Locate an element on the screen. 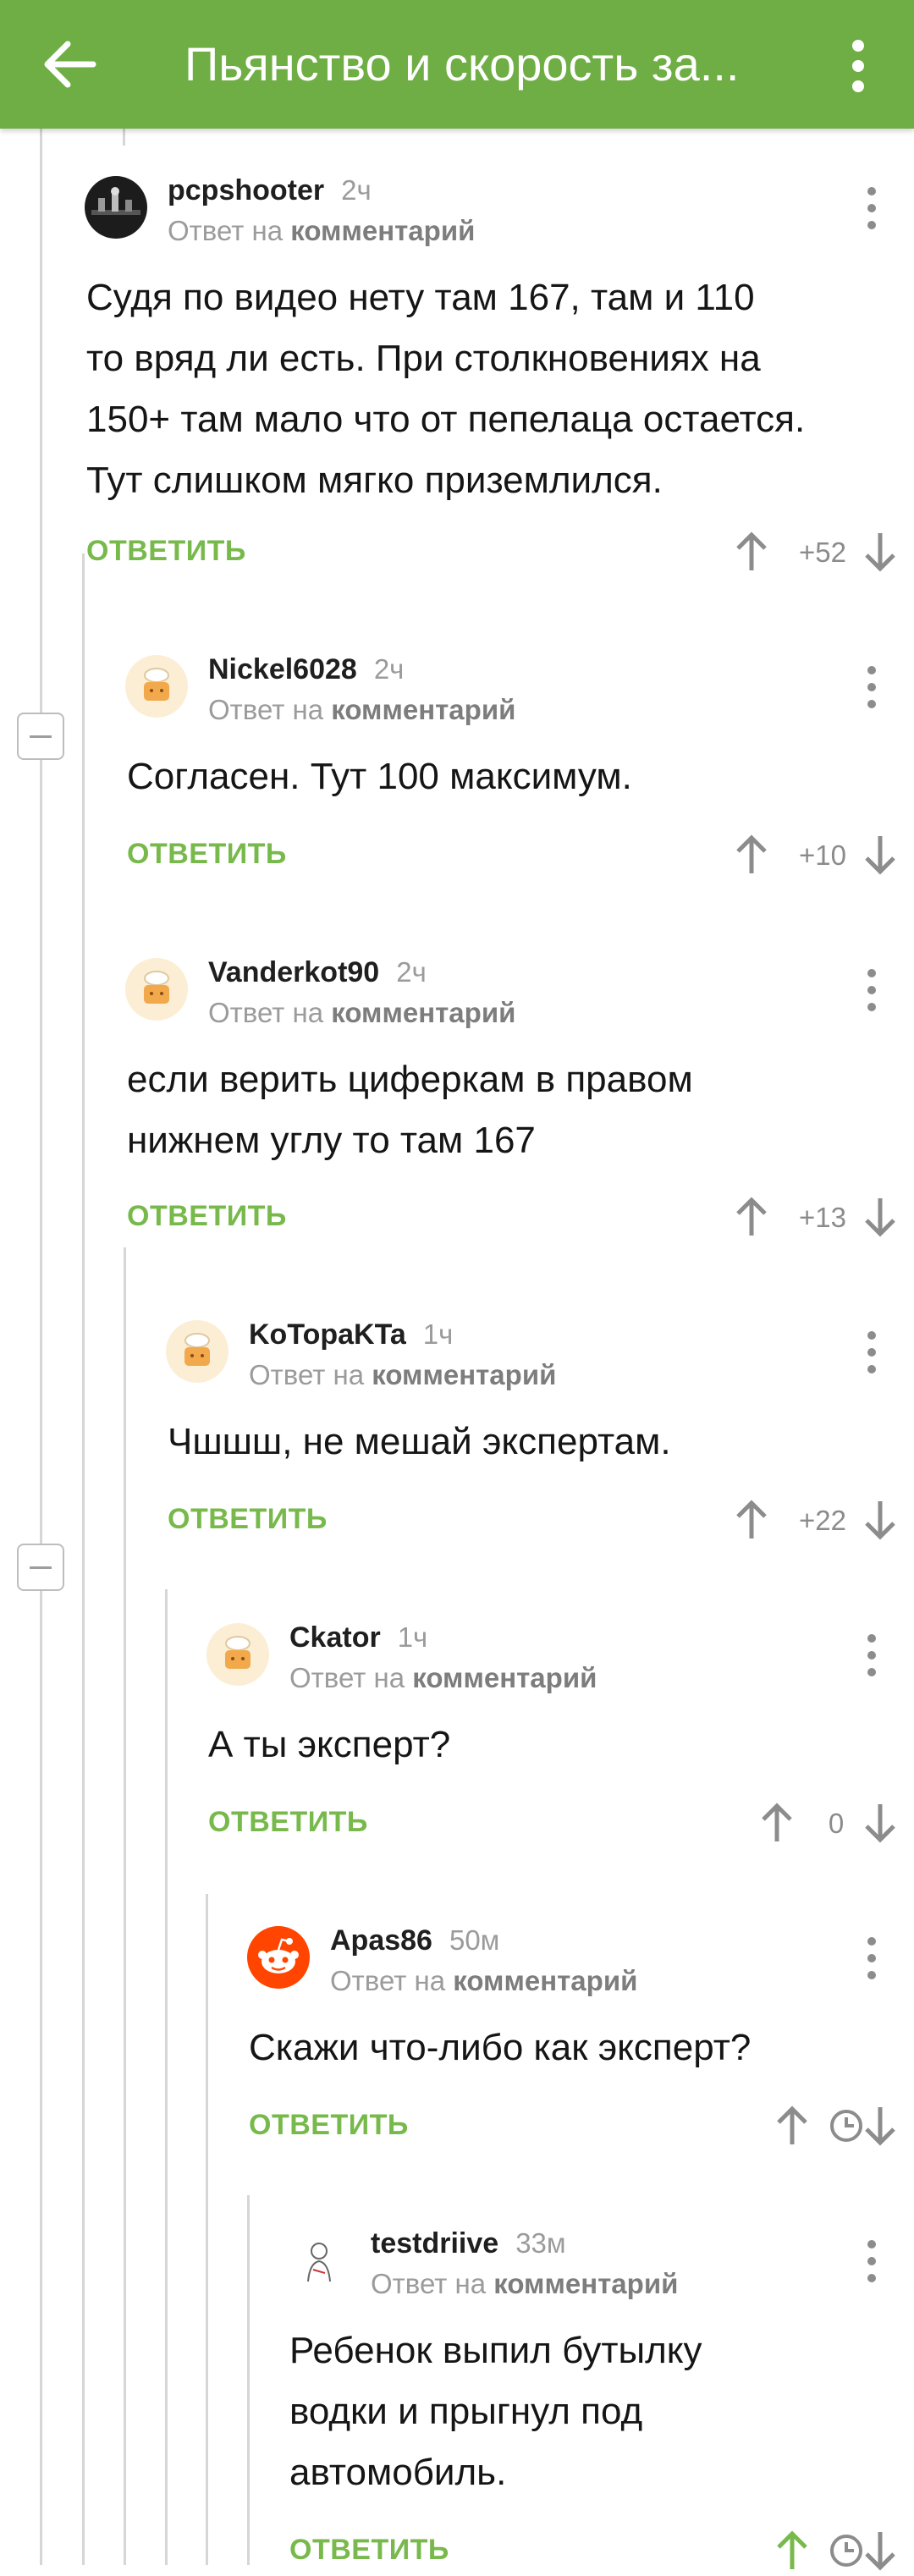 The image size is (914, 2576). comment-actions: ОТВЕТИТЬ +52 is located at coordinates (500, 551).